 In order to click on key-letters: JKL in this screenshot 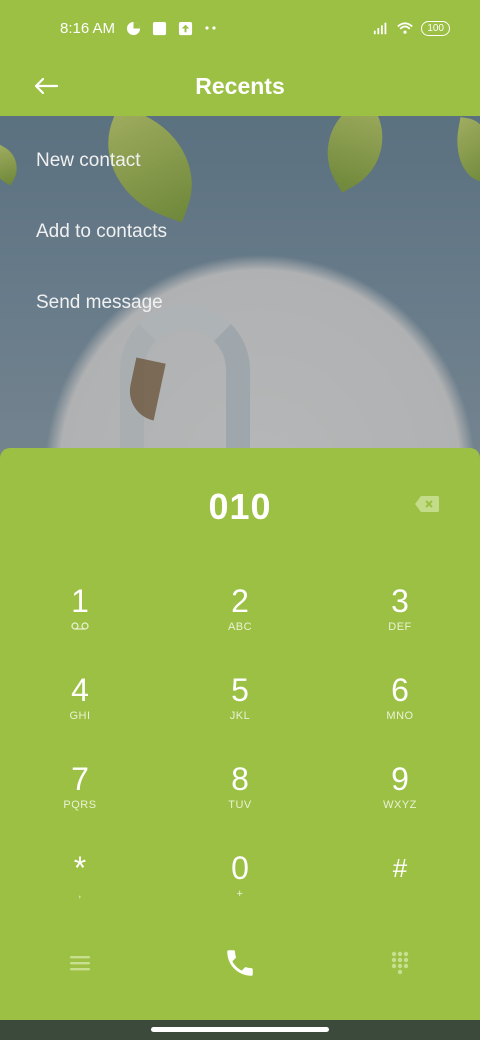, I will do `click(240, 716)`.